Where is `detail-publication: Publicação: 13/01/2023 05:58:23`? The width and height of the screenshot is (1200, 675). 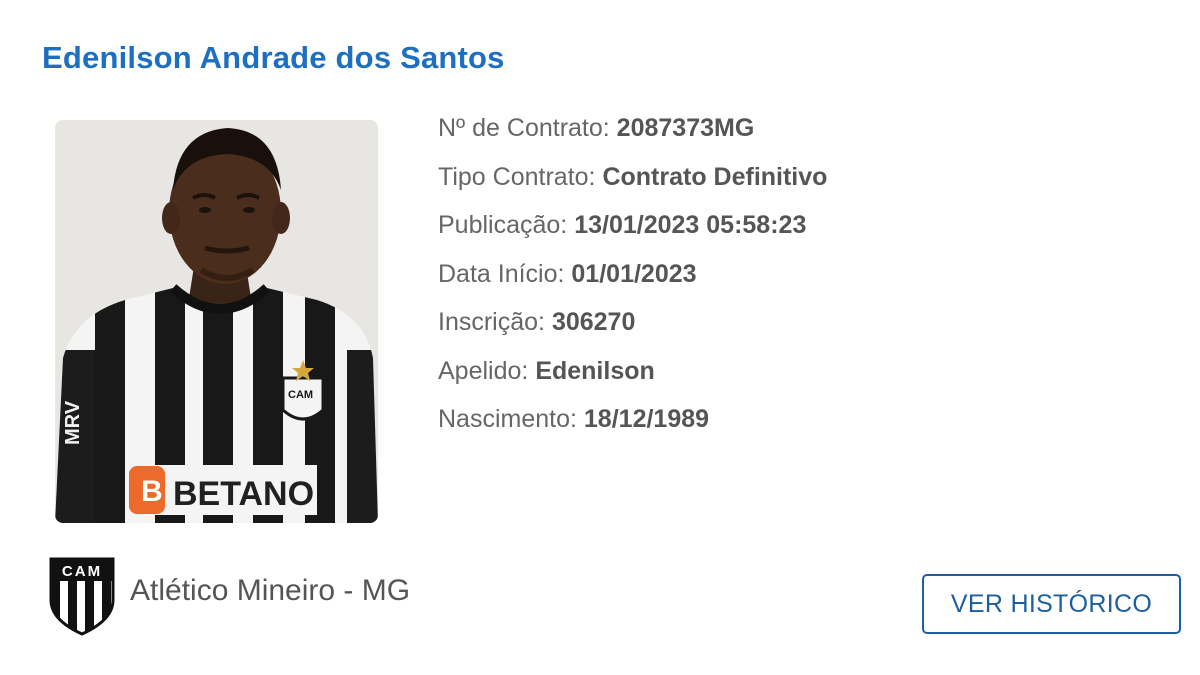 detail-publication: Publicação: 13/01/2023 05:58:23 is located at coordinates (632, 230).